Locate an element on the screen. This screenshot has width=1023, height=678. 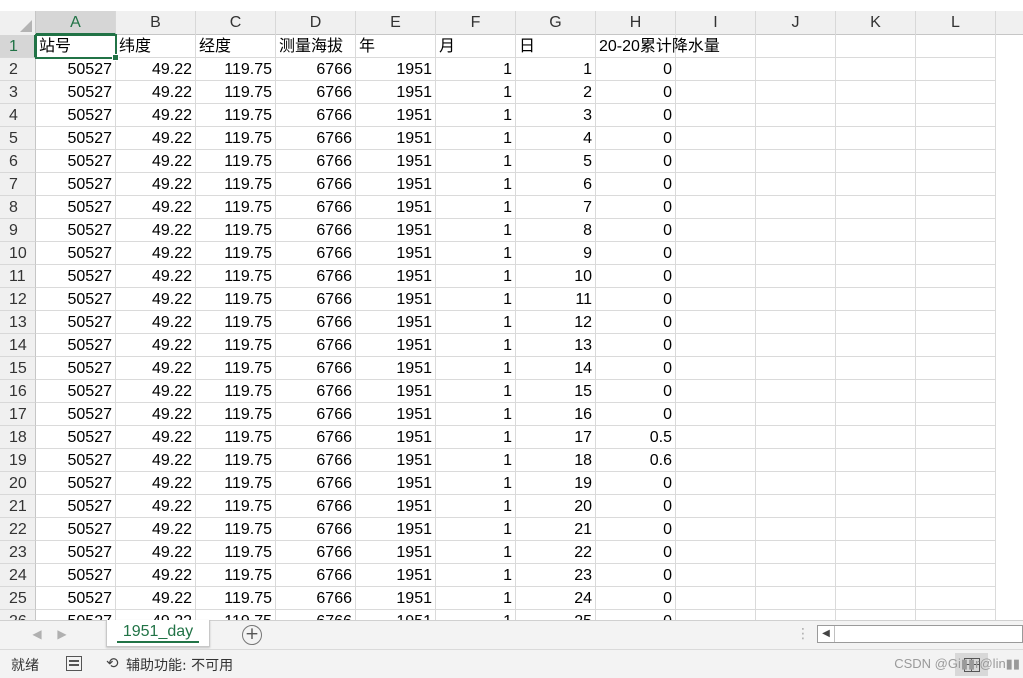
data-cell: 7 is located at coordinates (556, 207).